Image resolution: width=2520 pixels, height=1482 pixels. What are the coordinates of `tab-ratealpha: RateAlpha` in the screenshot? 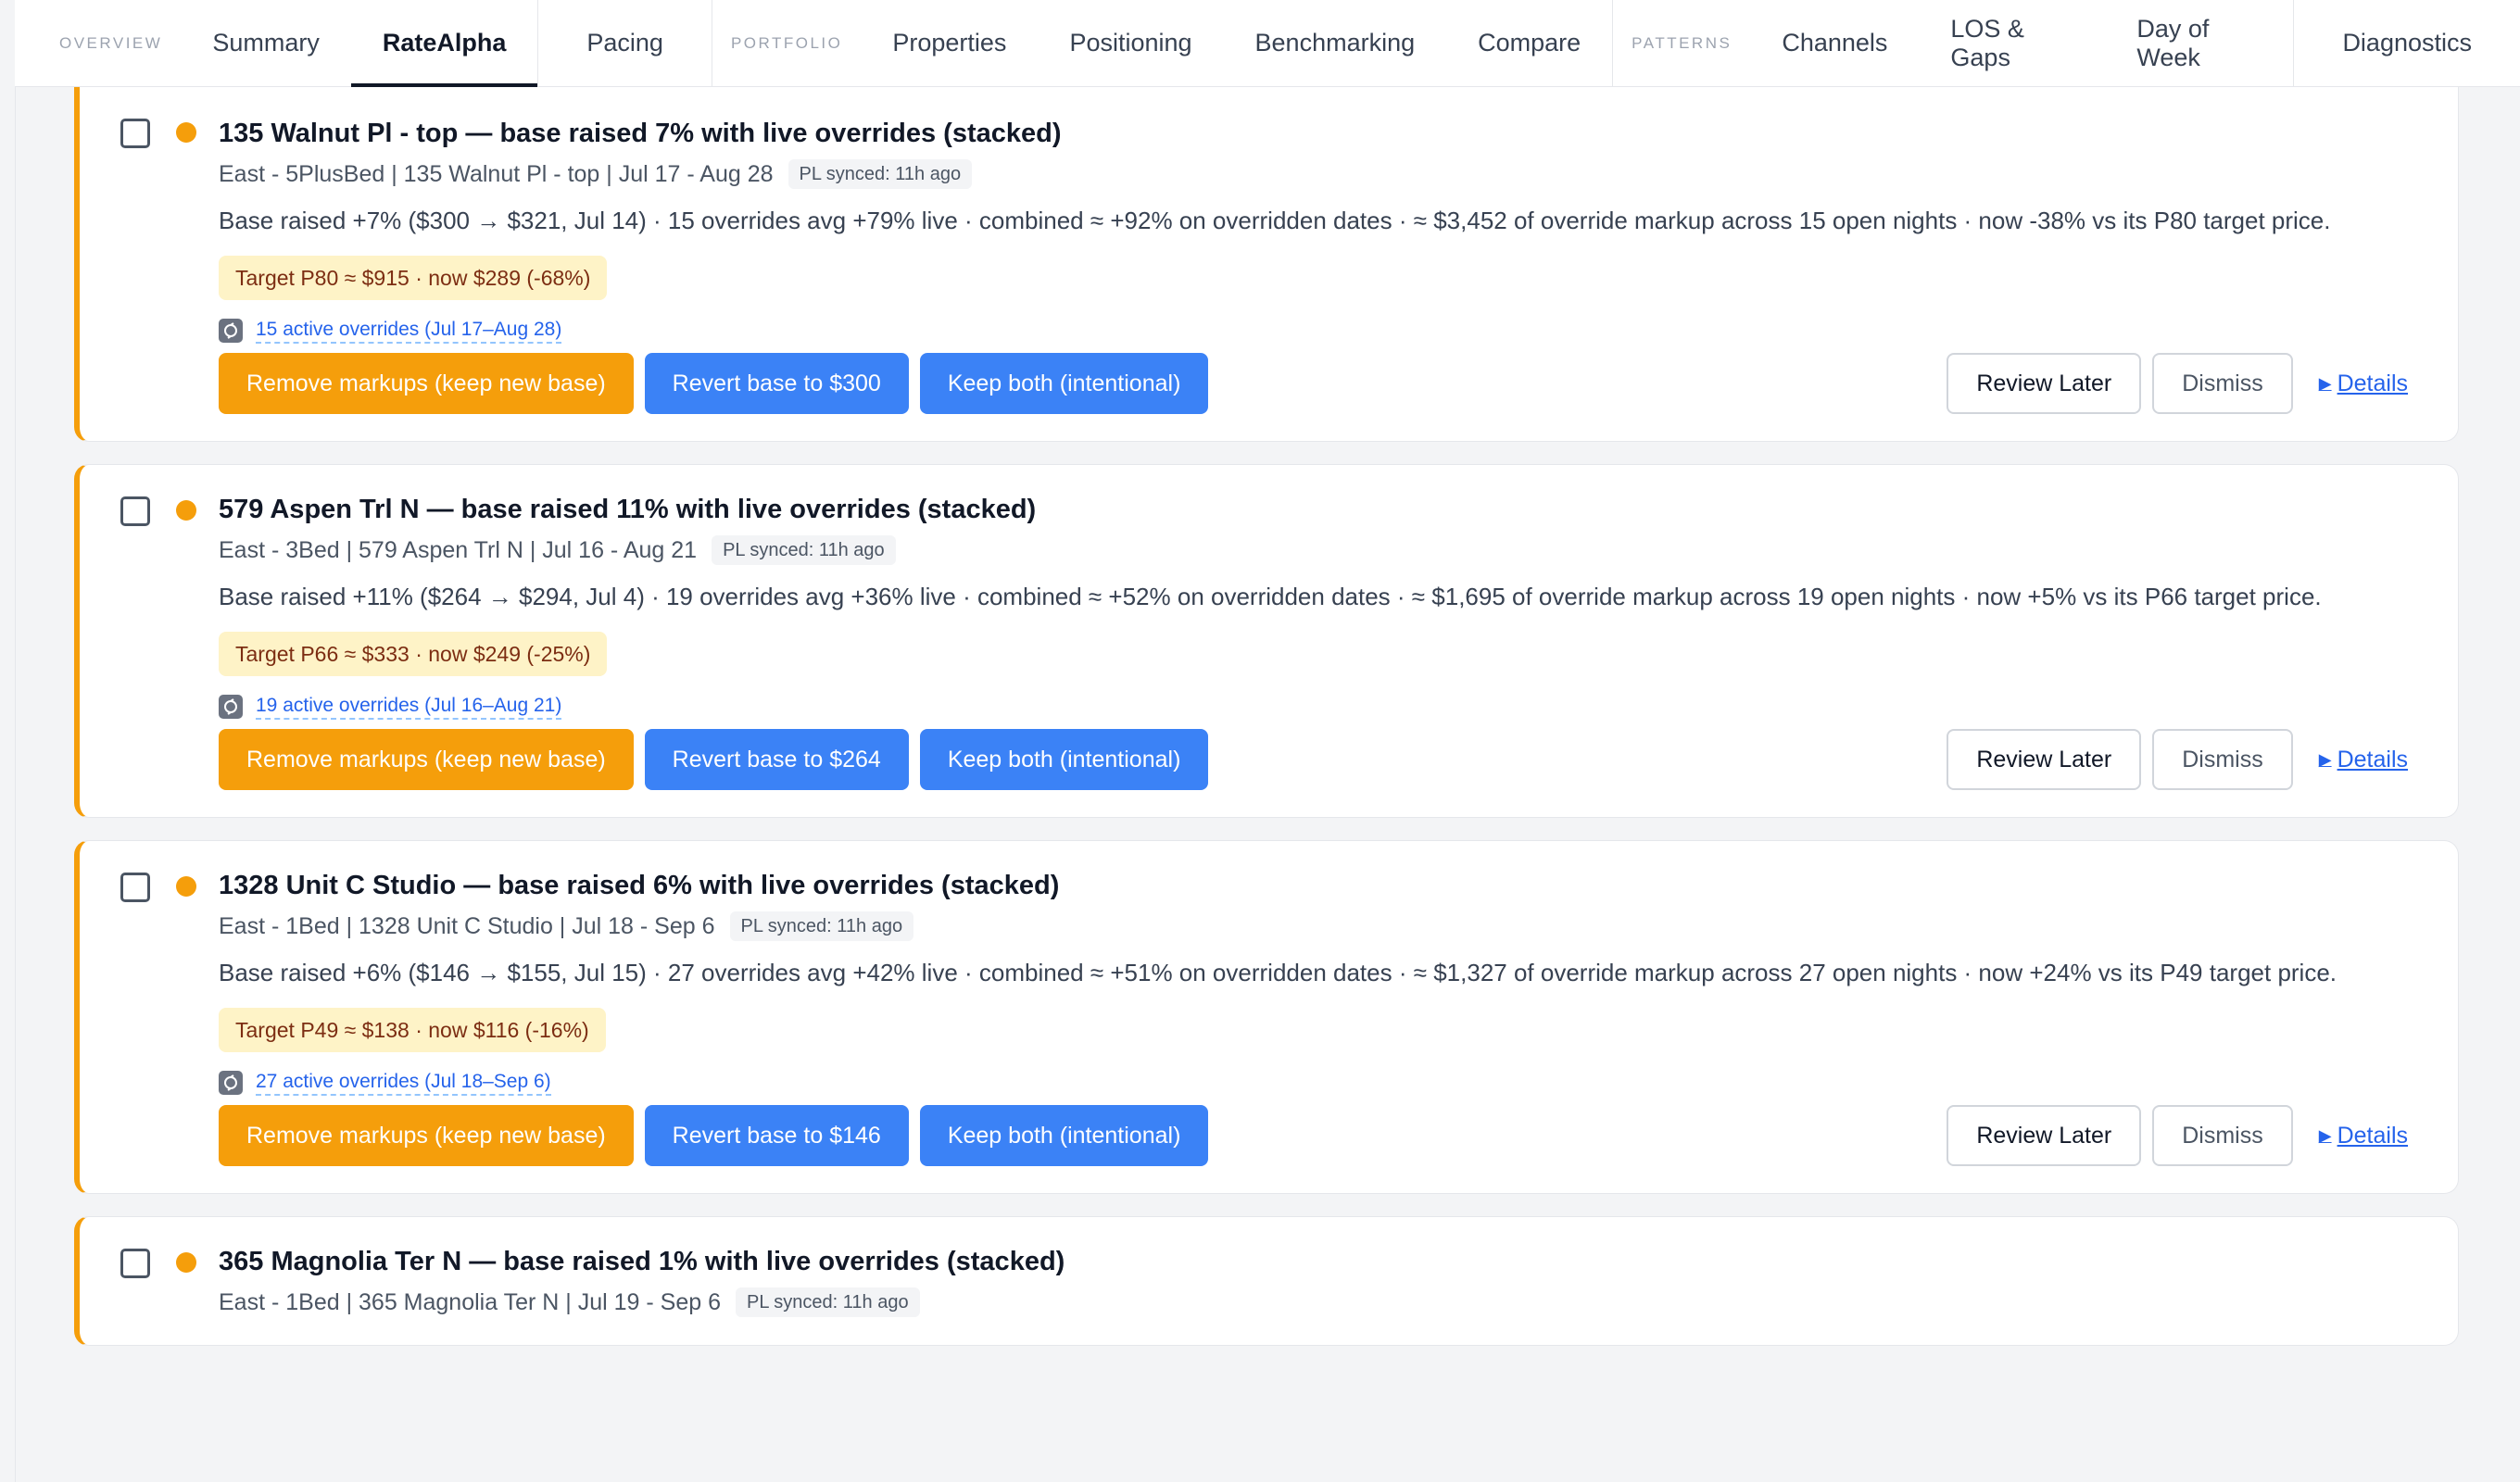 It's located at (444, 43).